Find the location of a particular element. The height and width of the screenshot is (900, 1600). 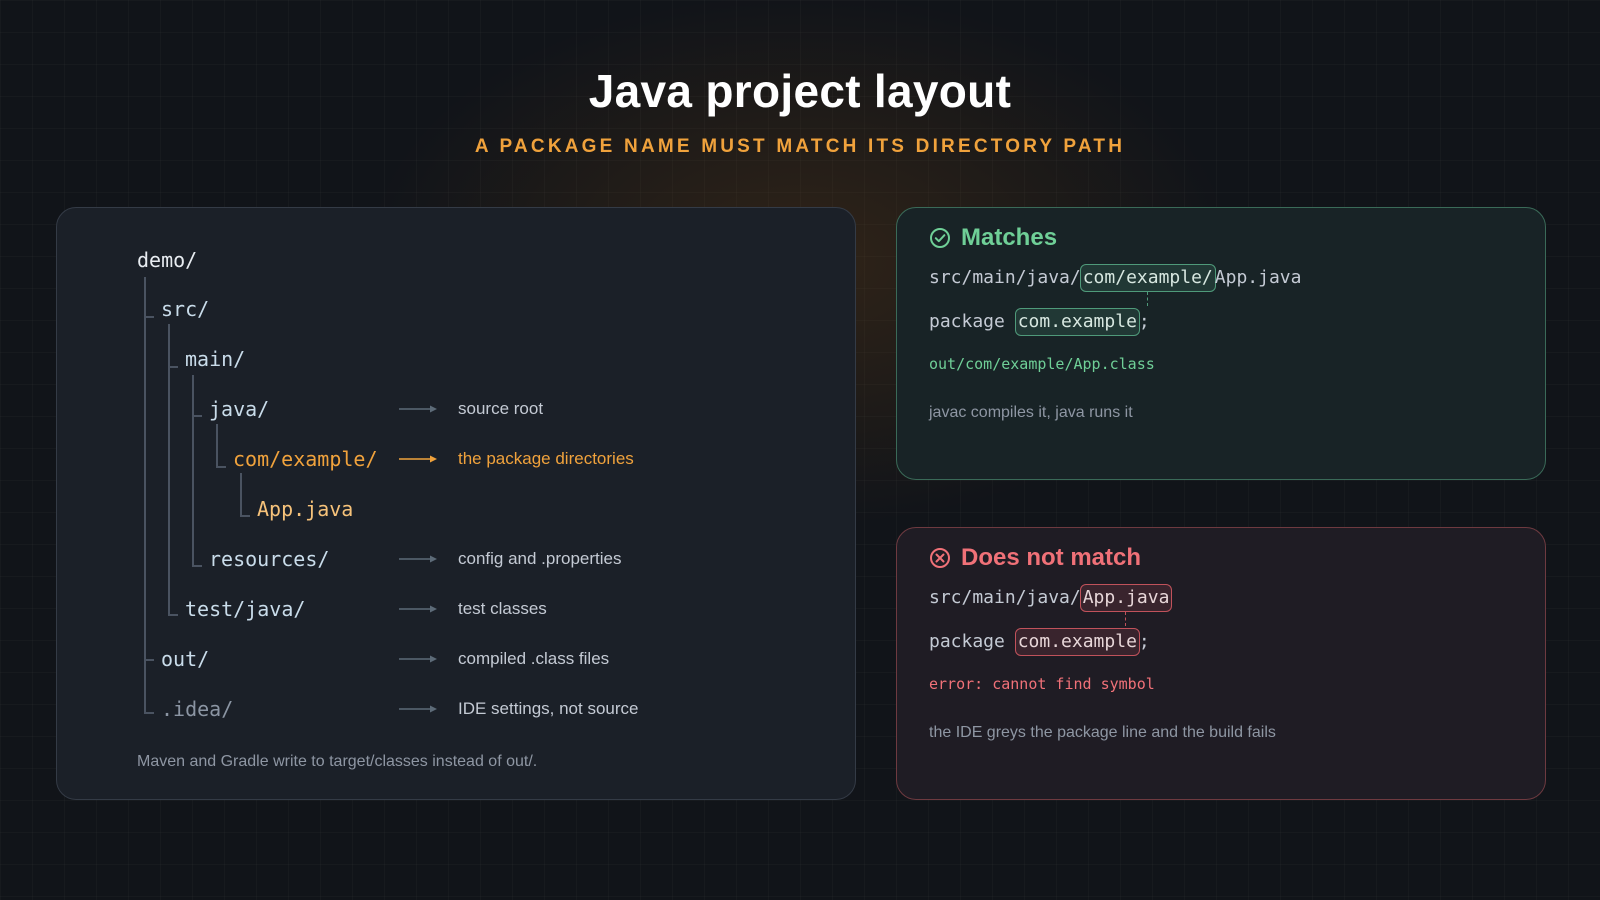

mismatch-error: error: cannot find symbol is located at coordinates (1042, 684).